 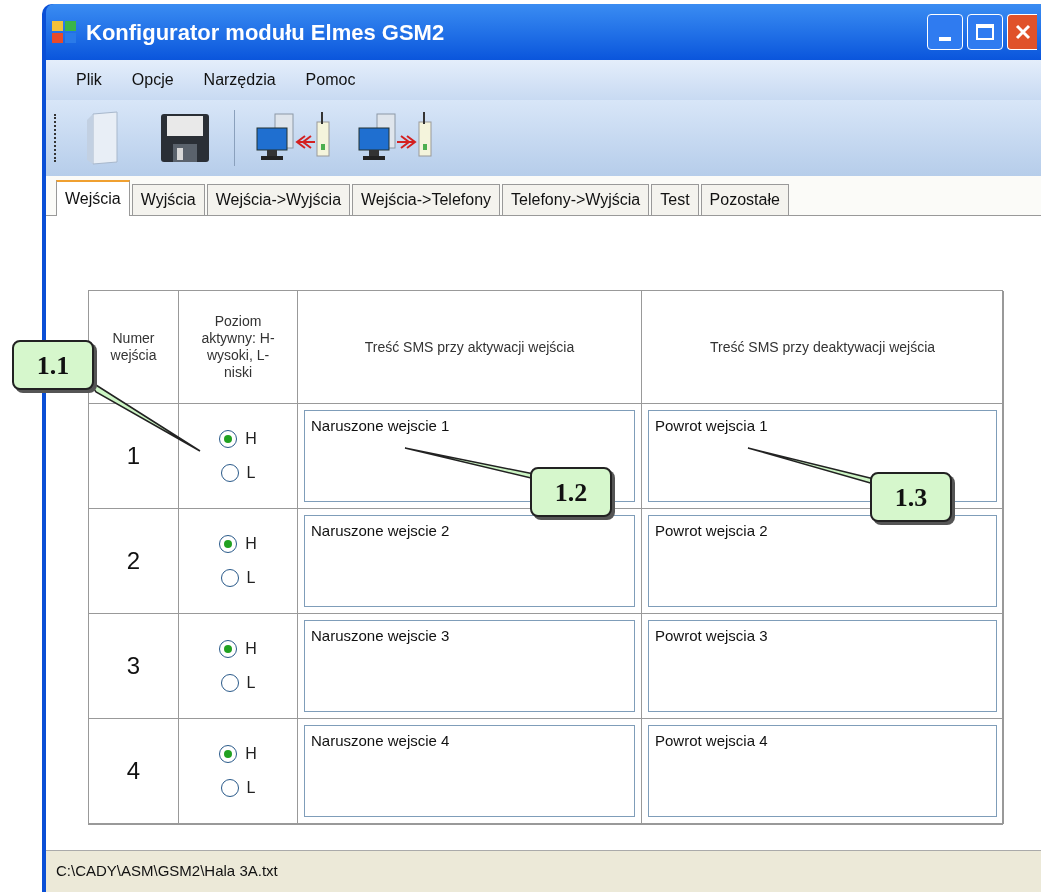 I want to click on sms-field: Naruszone wejscie 3, so click(x=469, y=666).